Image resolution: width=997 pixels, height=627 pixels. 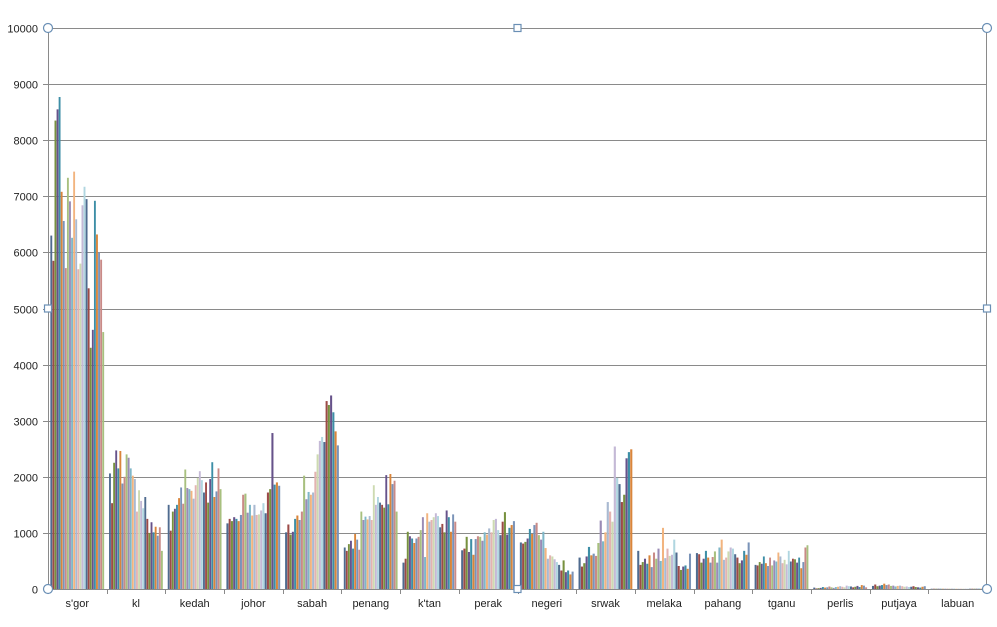 What do you see at coordinates (26, 535) in the screenshot?
I see `y-tick-label: 1000` at bounding box center [26, 535].